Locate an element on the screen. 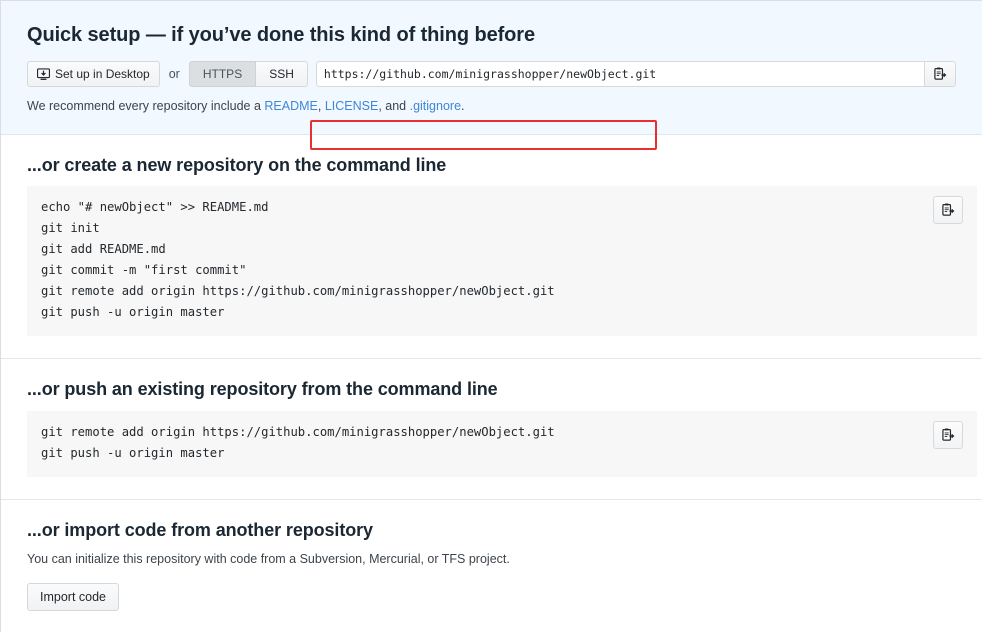 The image size is (982, 633). copy-url-button is located at coordinates (940, 74).